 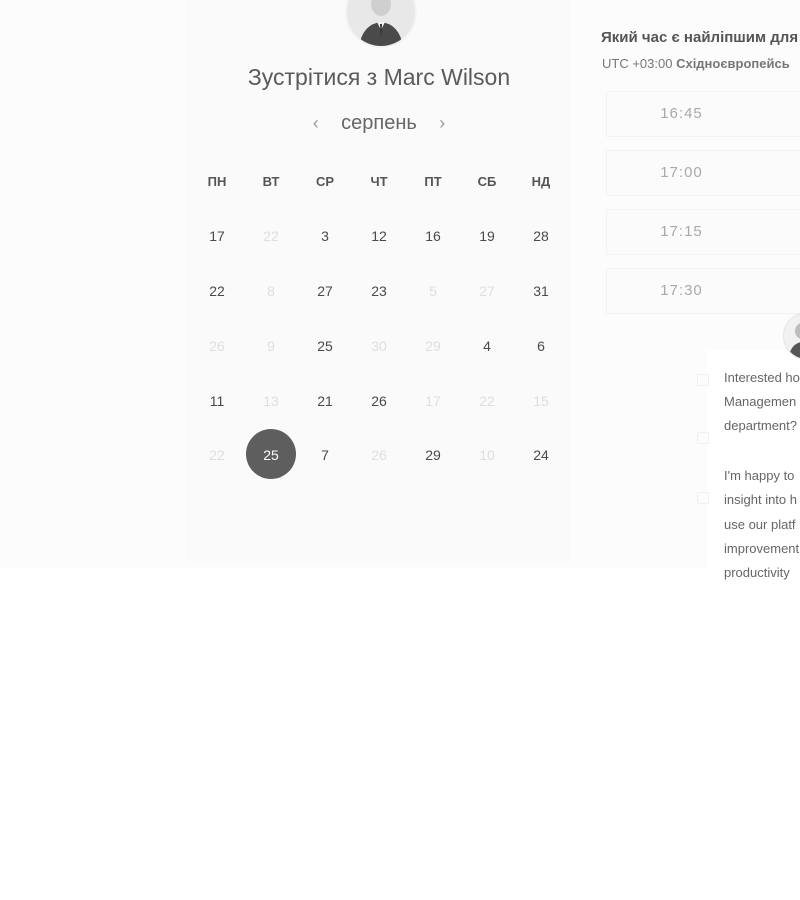 What do you see at coordinates (325, 181) in the screenshot?
I see `weekday-label: СР` at bounding box center [325, 181].